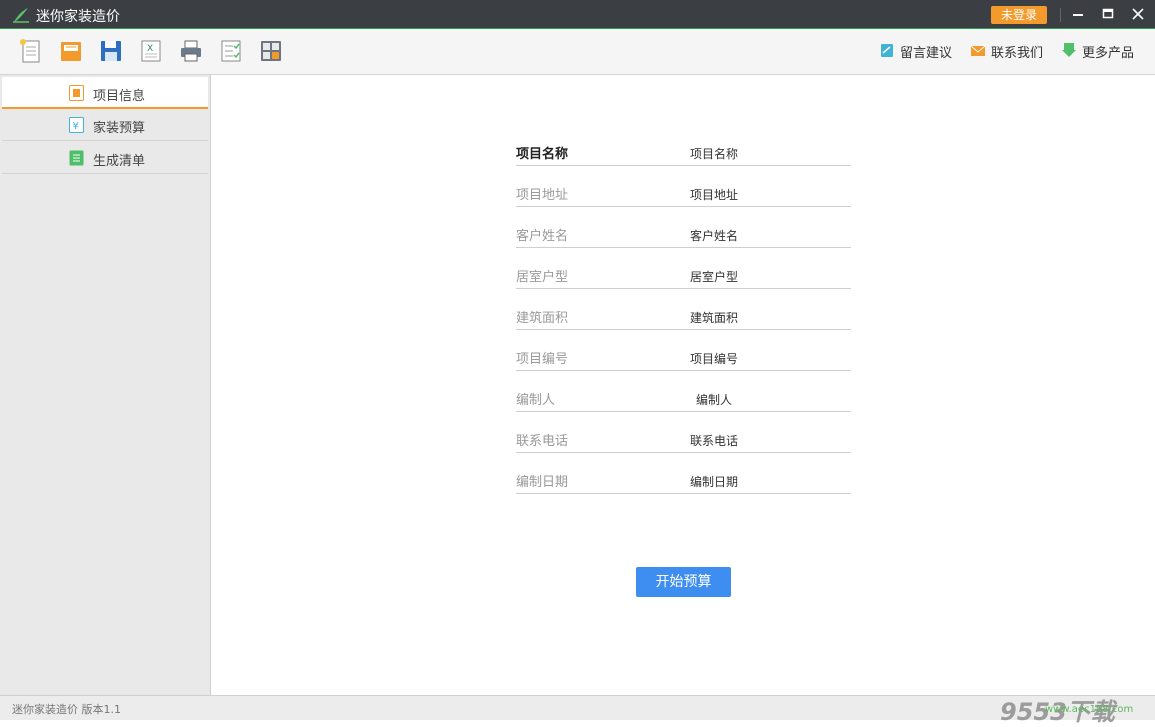  I want to click on field-input: 项目名称, so click(714, 153).